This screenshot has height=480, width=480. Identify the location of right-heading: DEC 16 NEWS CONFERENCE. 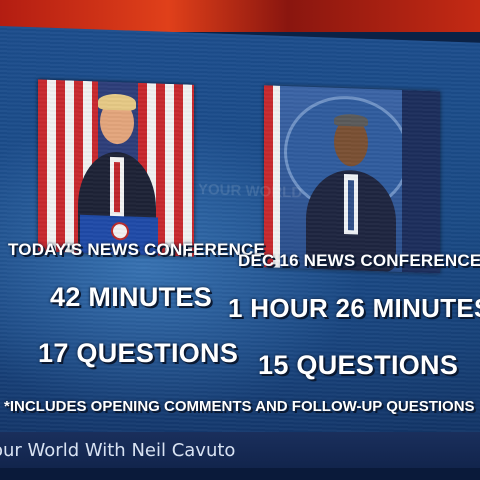
(359, 260).